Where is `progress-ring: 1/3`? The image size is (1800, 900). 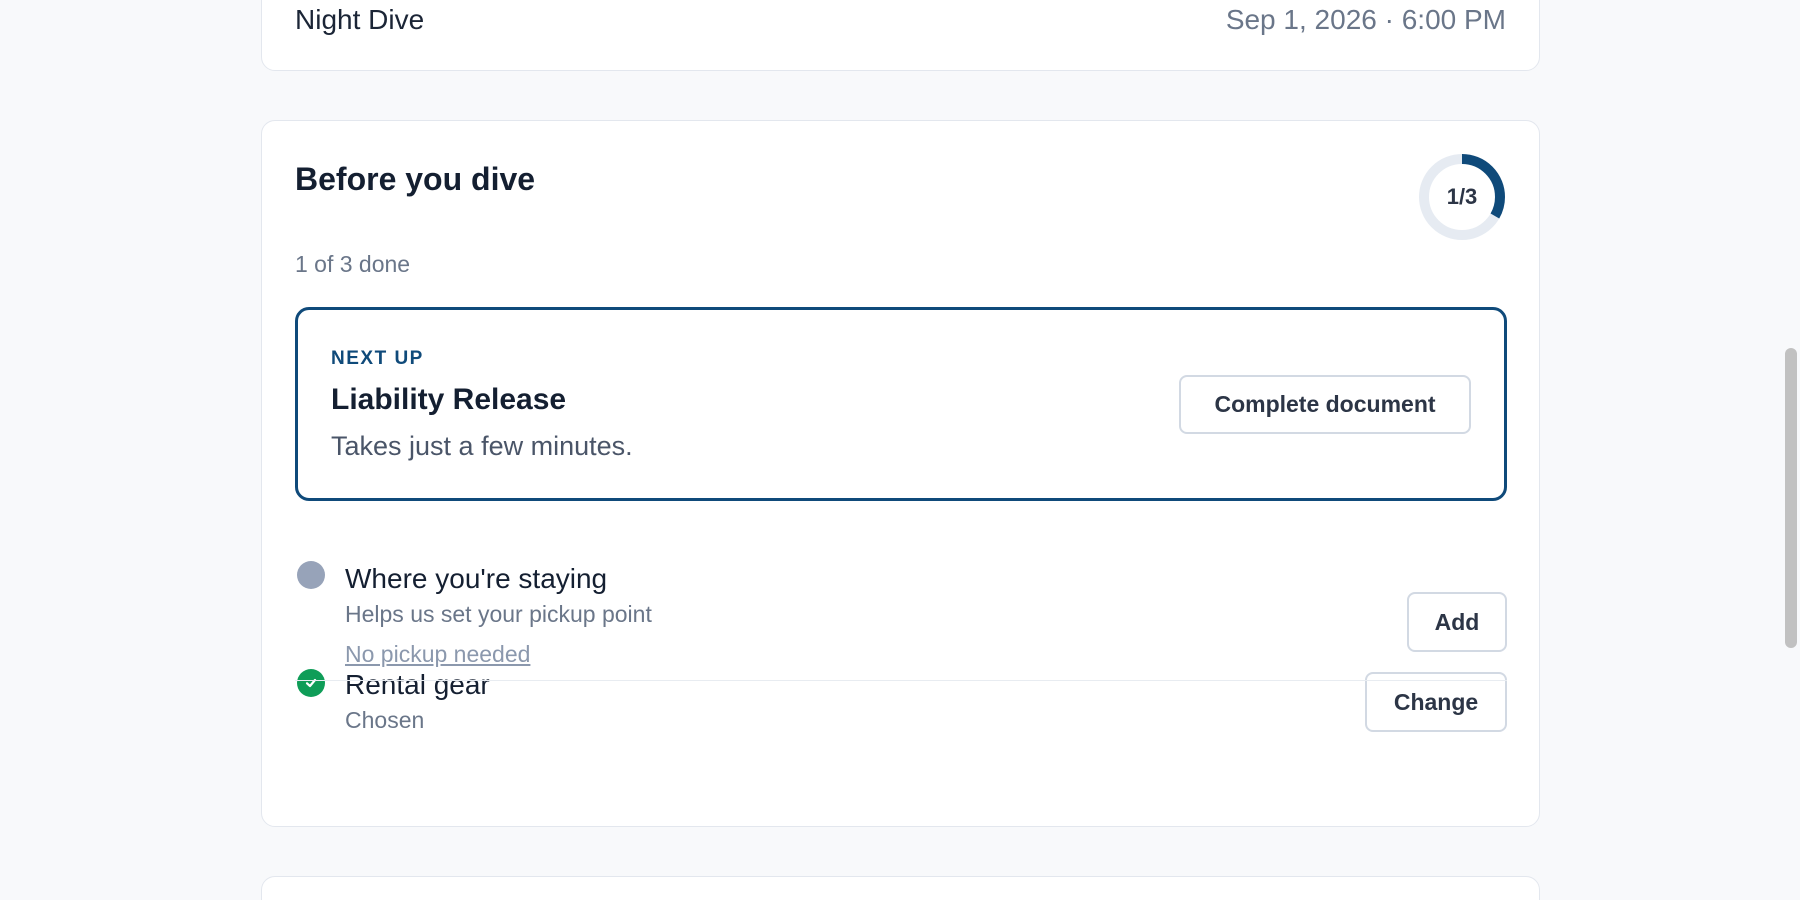 progress-ring: 1/3 is located at coordinates (1462, 197).